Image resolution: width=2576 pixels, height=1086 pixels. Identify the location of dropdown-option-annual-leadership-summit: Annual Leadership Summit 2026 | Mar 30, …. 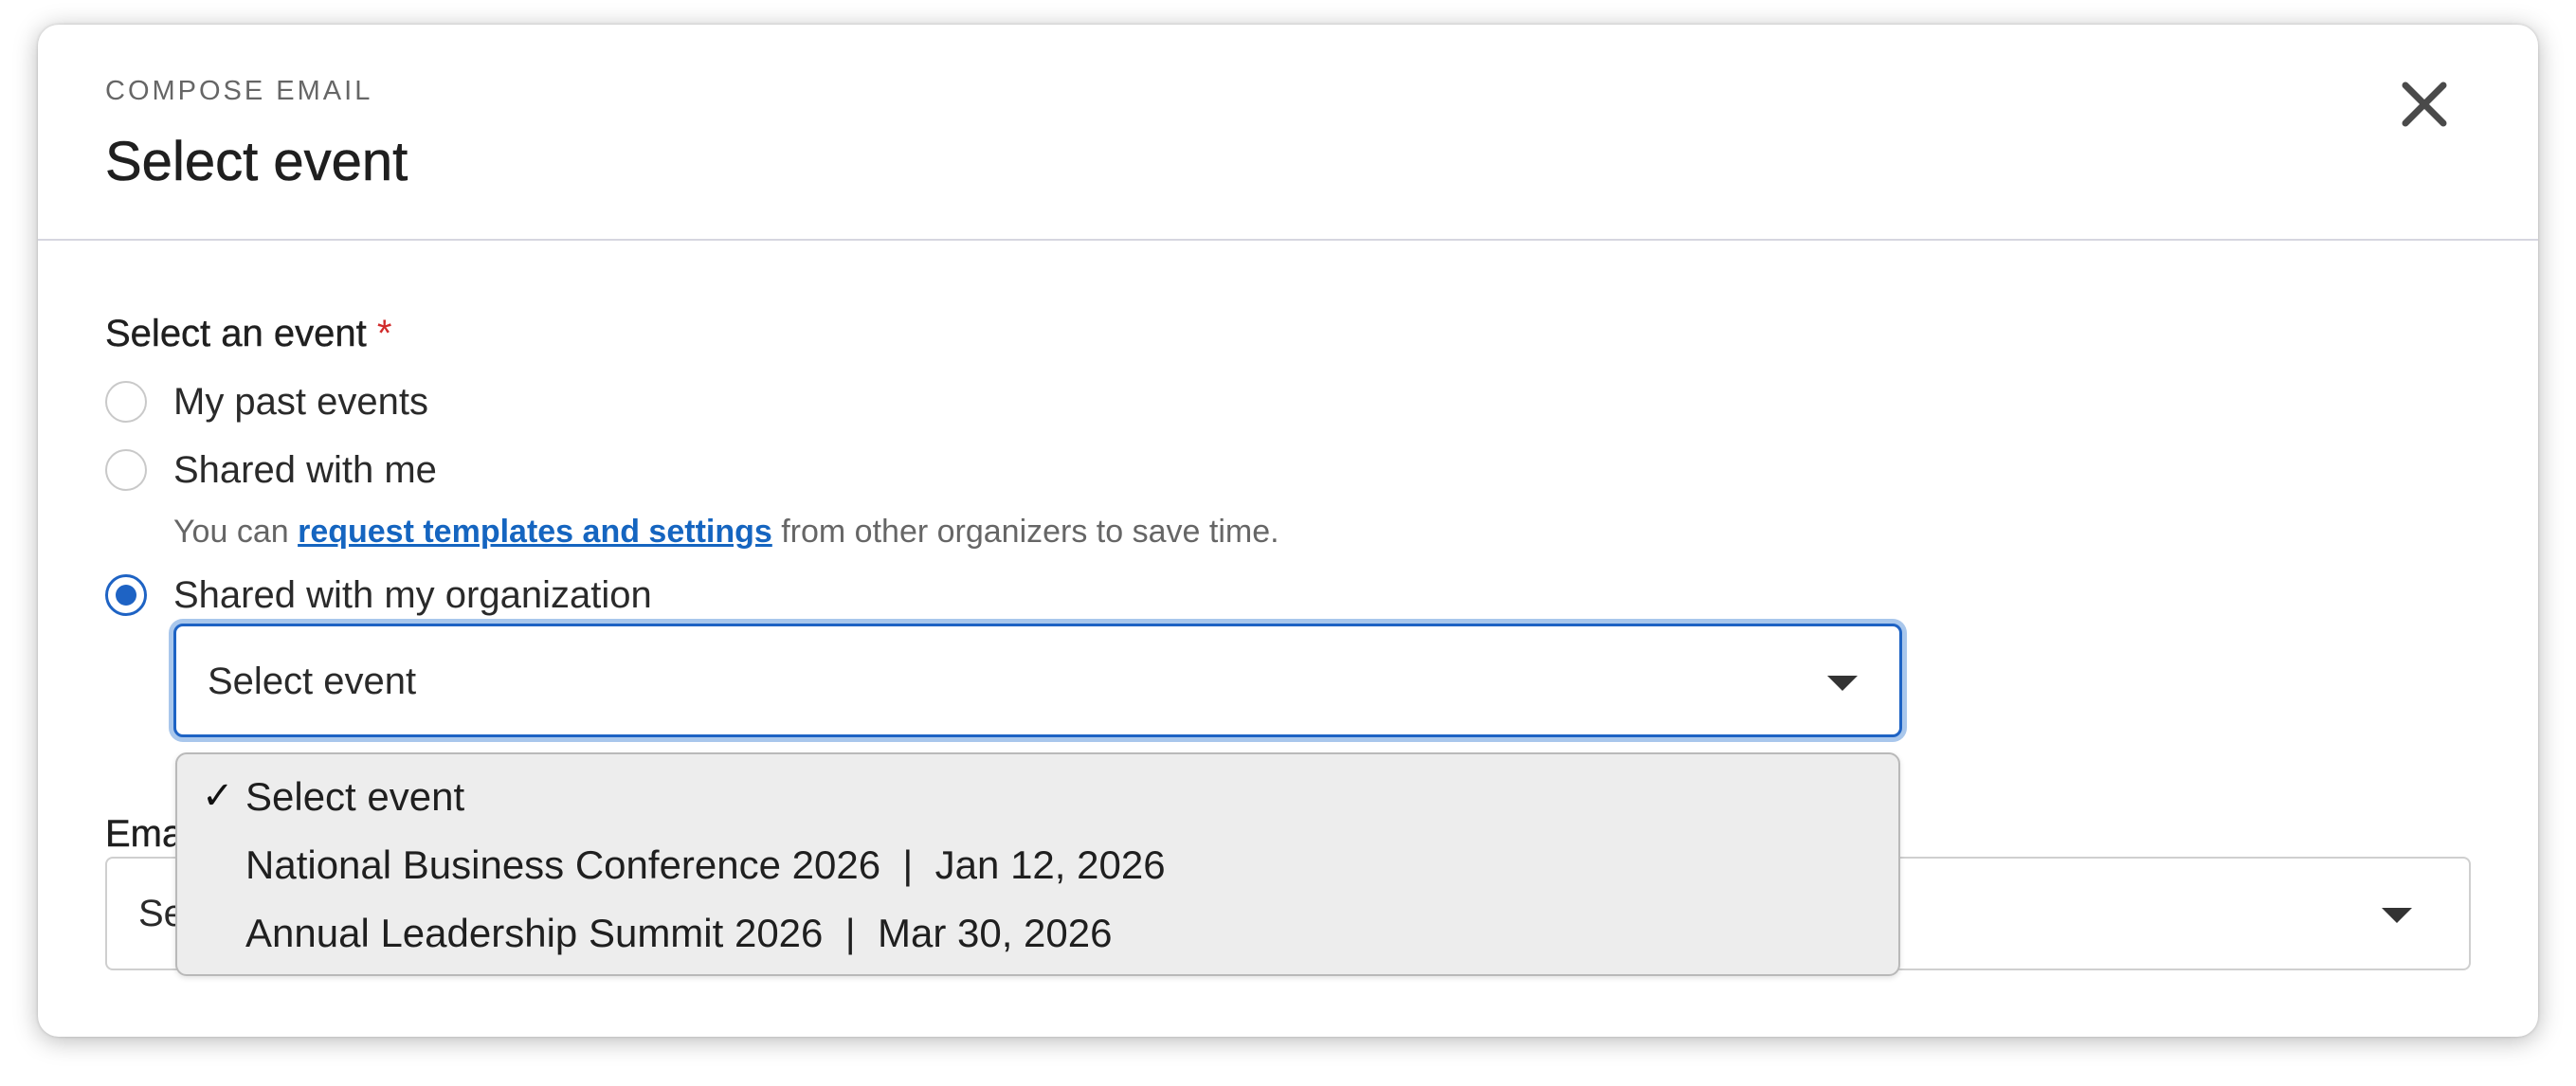
(1037, 930).